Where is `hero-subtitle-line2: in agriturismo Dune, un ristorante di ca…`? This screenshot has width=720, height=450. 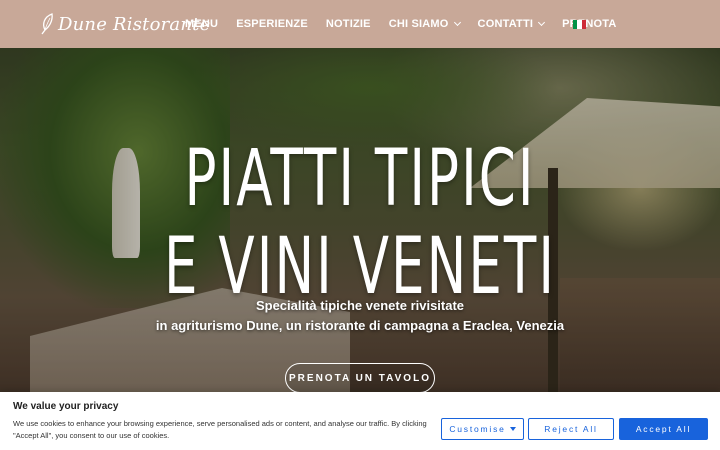
hero-subtitle-line2: in agriturismo Dune, un ristorante di ca… is located at coordinates (360, 325).